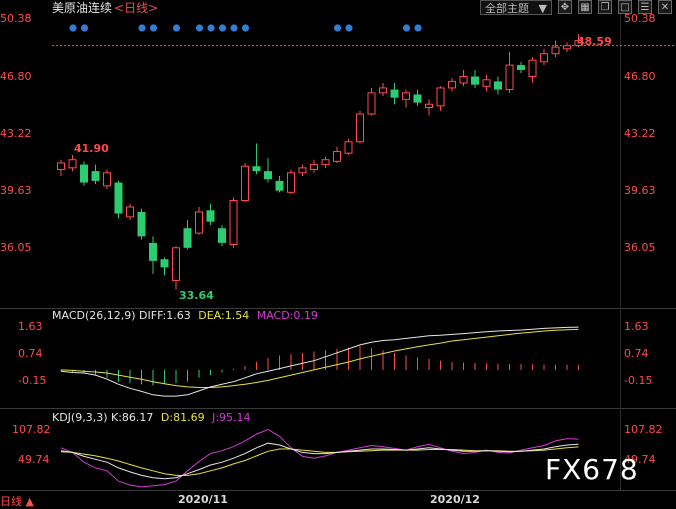  What do you see at coordinates (638, 380) in the screenshot?
I see `macd-tick-right: -0.15` at bounding box center [638, 380].